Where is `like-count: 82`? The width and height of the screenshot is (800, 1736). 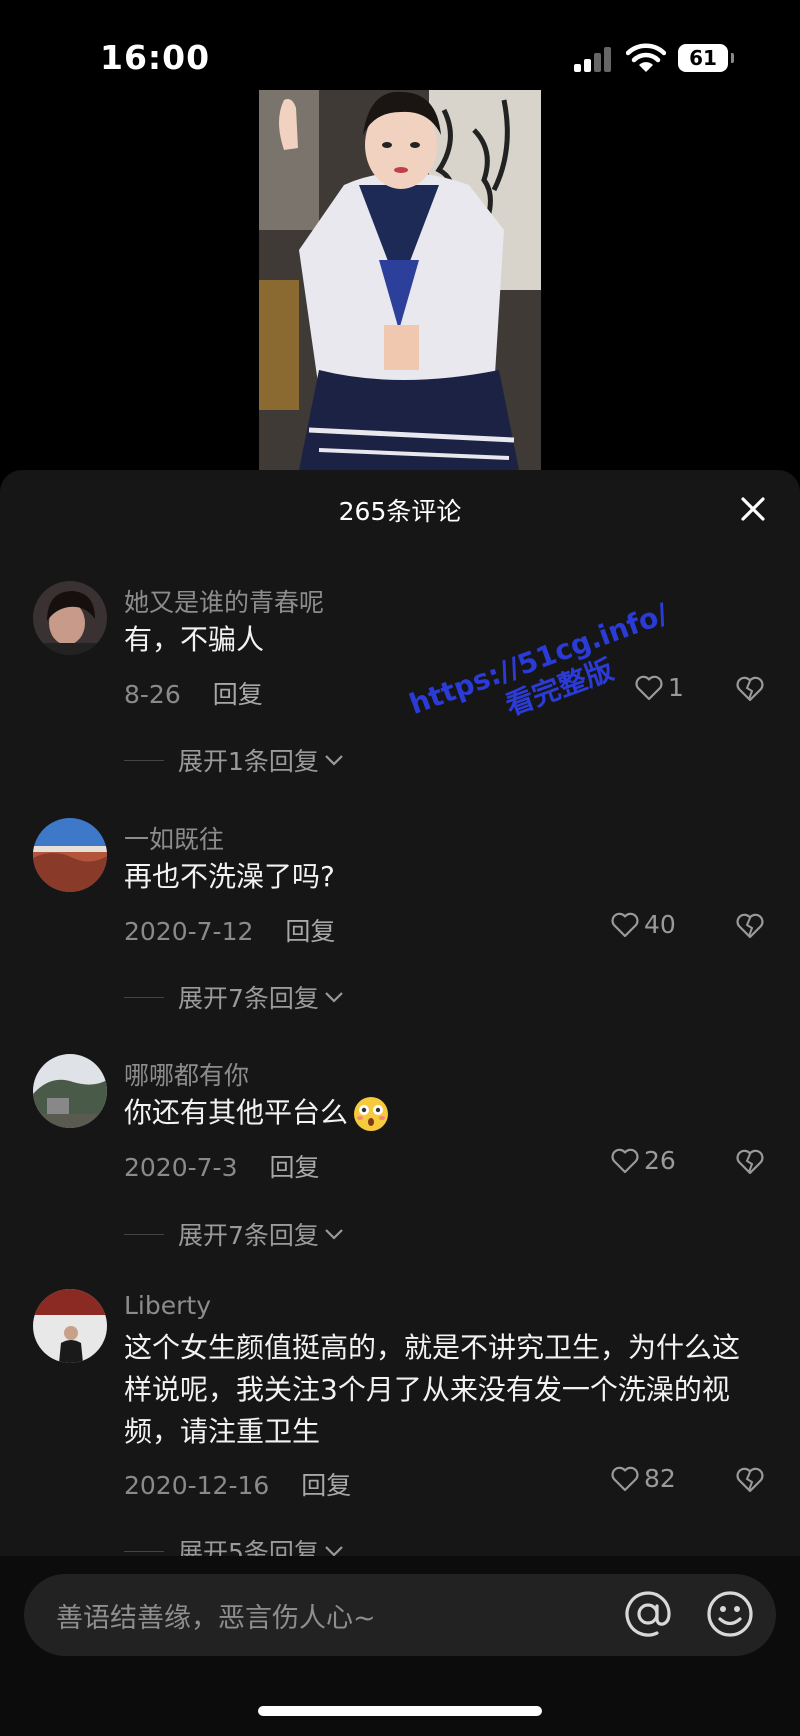
like-count: 82 is located at coordinates (660, 1478).